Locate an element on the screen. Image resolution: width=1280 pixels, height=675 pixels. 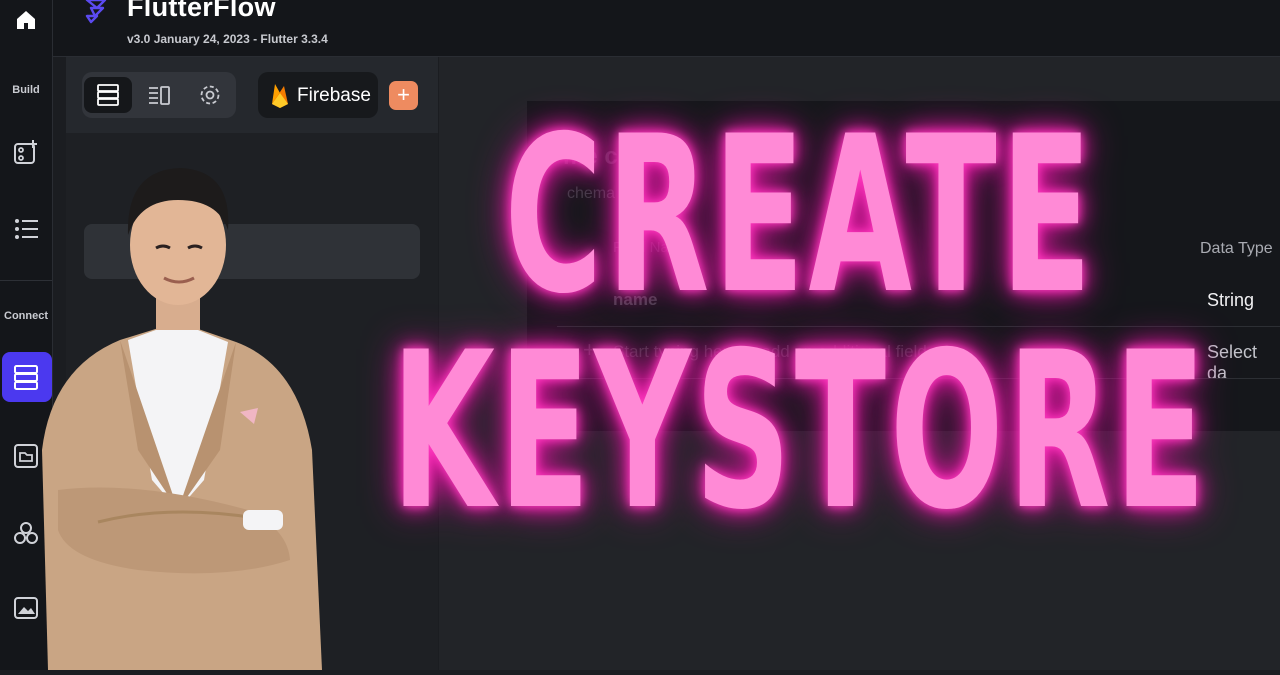
app-title: FlutterFlow is located at coordinates (201, 11).